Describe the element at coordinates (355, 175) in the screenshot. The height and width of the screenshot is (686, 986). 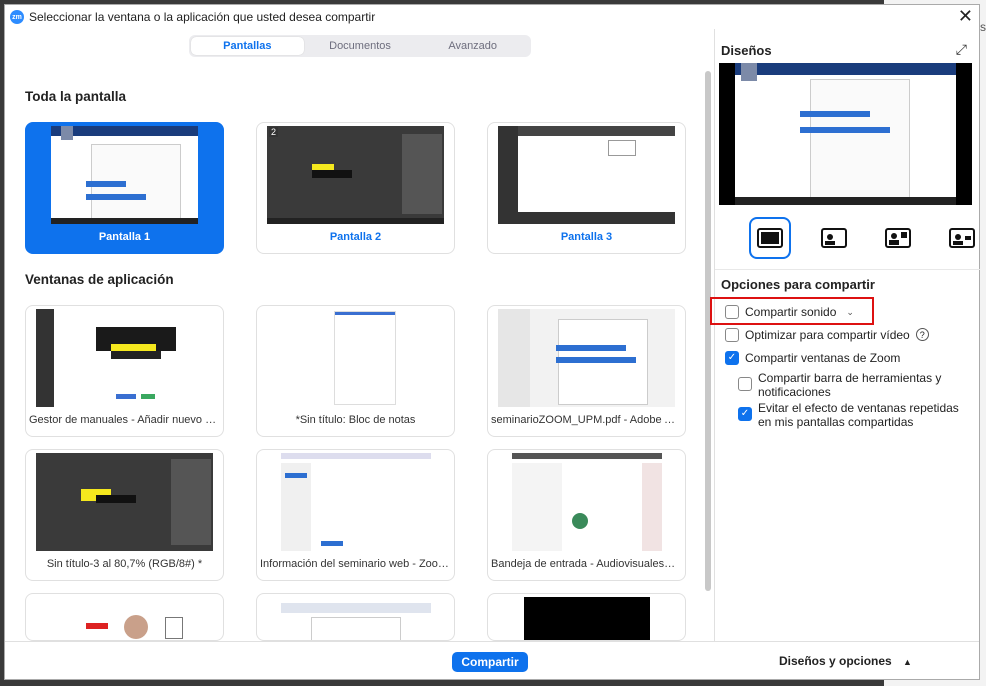
I see `screen-thumbnail: 2` at that location.